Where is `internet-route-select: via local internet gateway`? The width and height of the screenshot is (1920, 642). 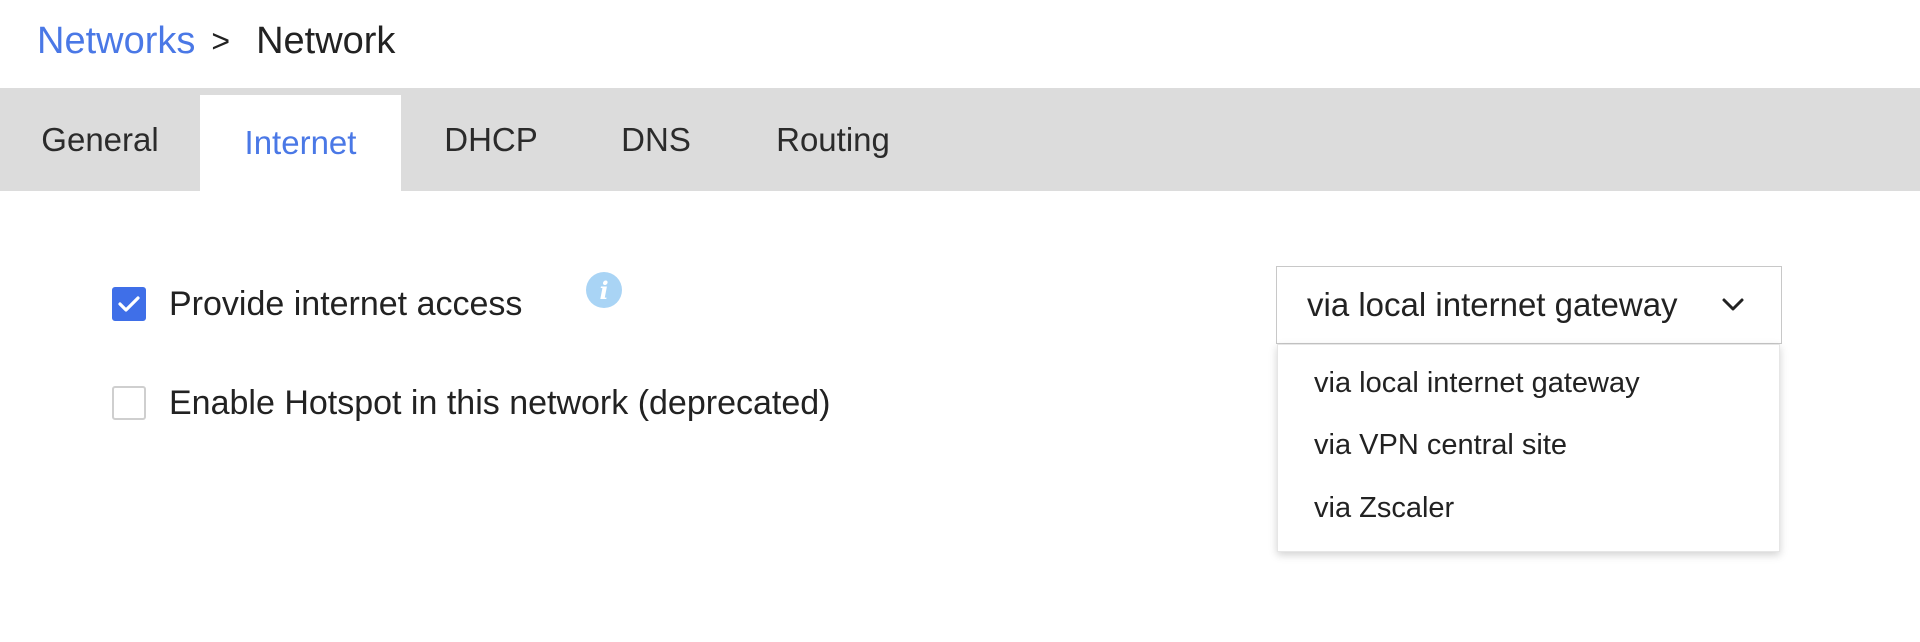 internet-route-select: via local internet gateway is located at coordinates (1529, 305).